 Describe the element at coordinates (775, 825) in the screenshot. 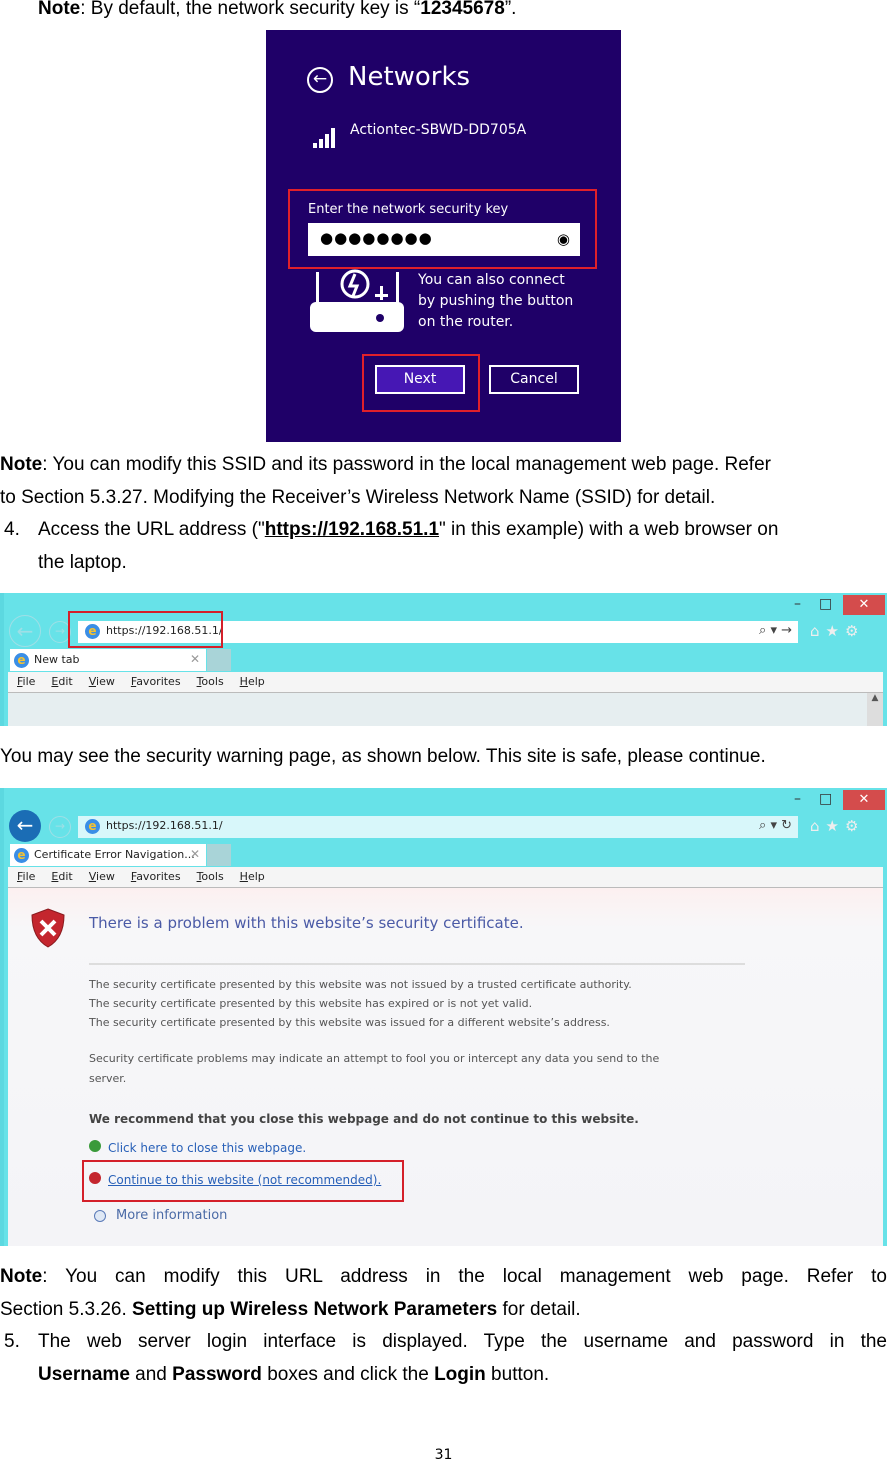

I see `search-refresh-icon: ⌕ ▾ ↻` at that location.